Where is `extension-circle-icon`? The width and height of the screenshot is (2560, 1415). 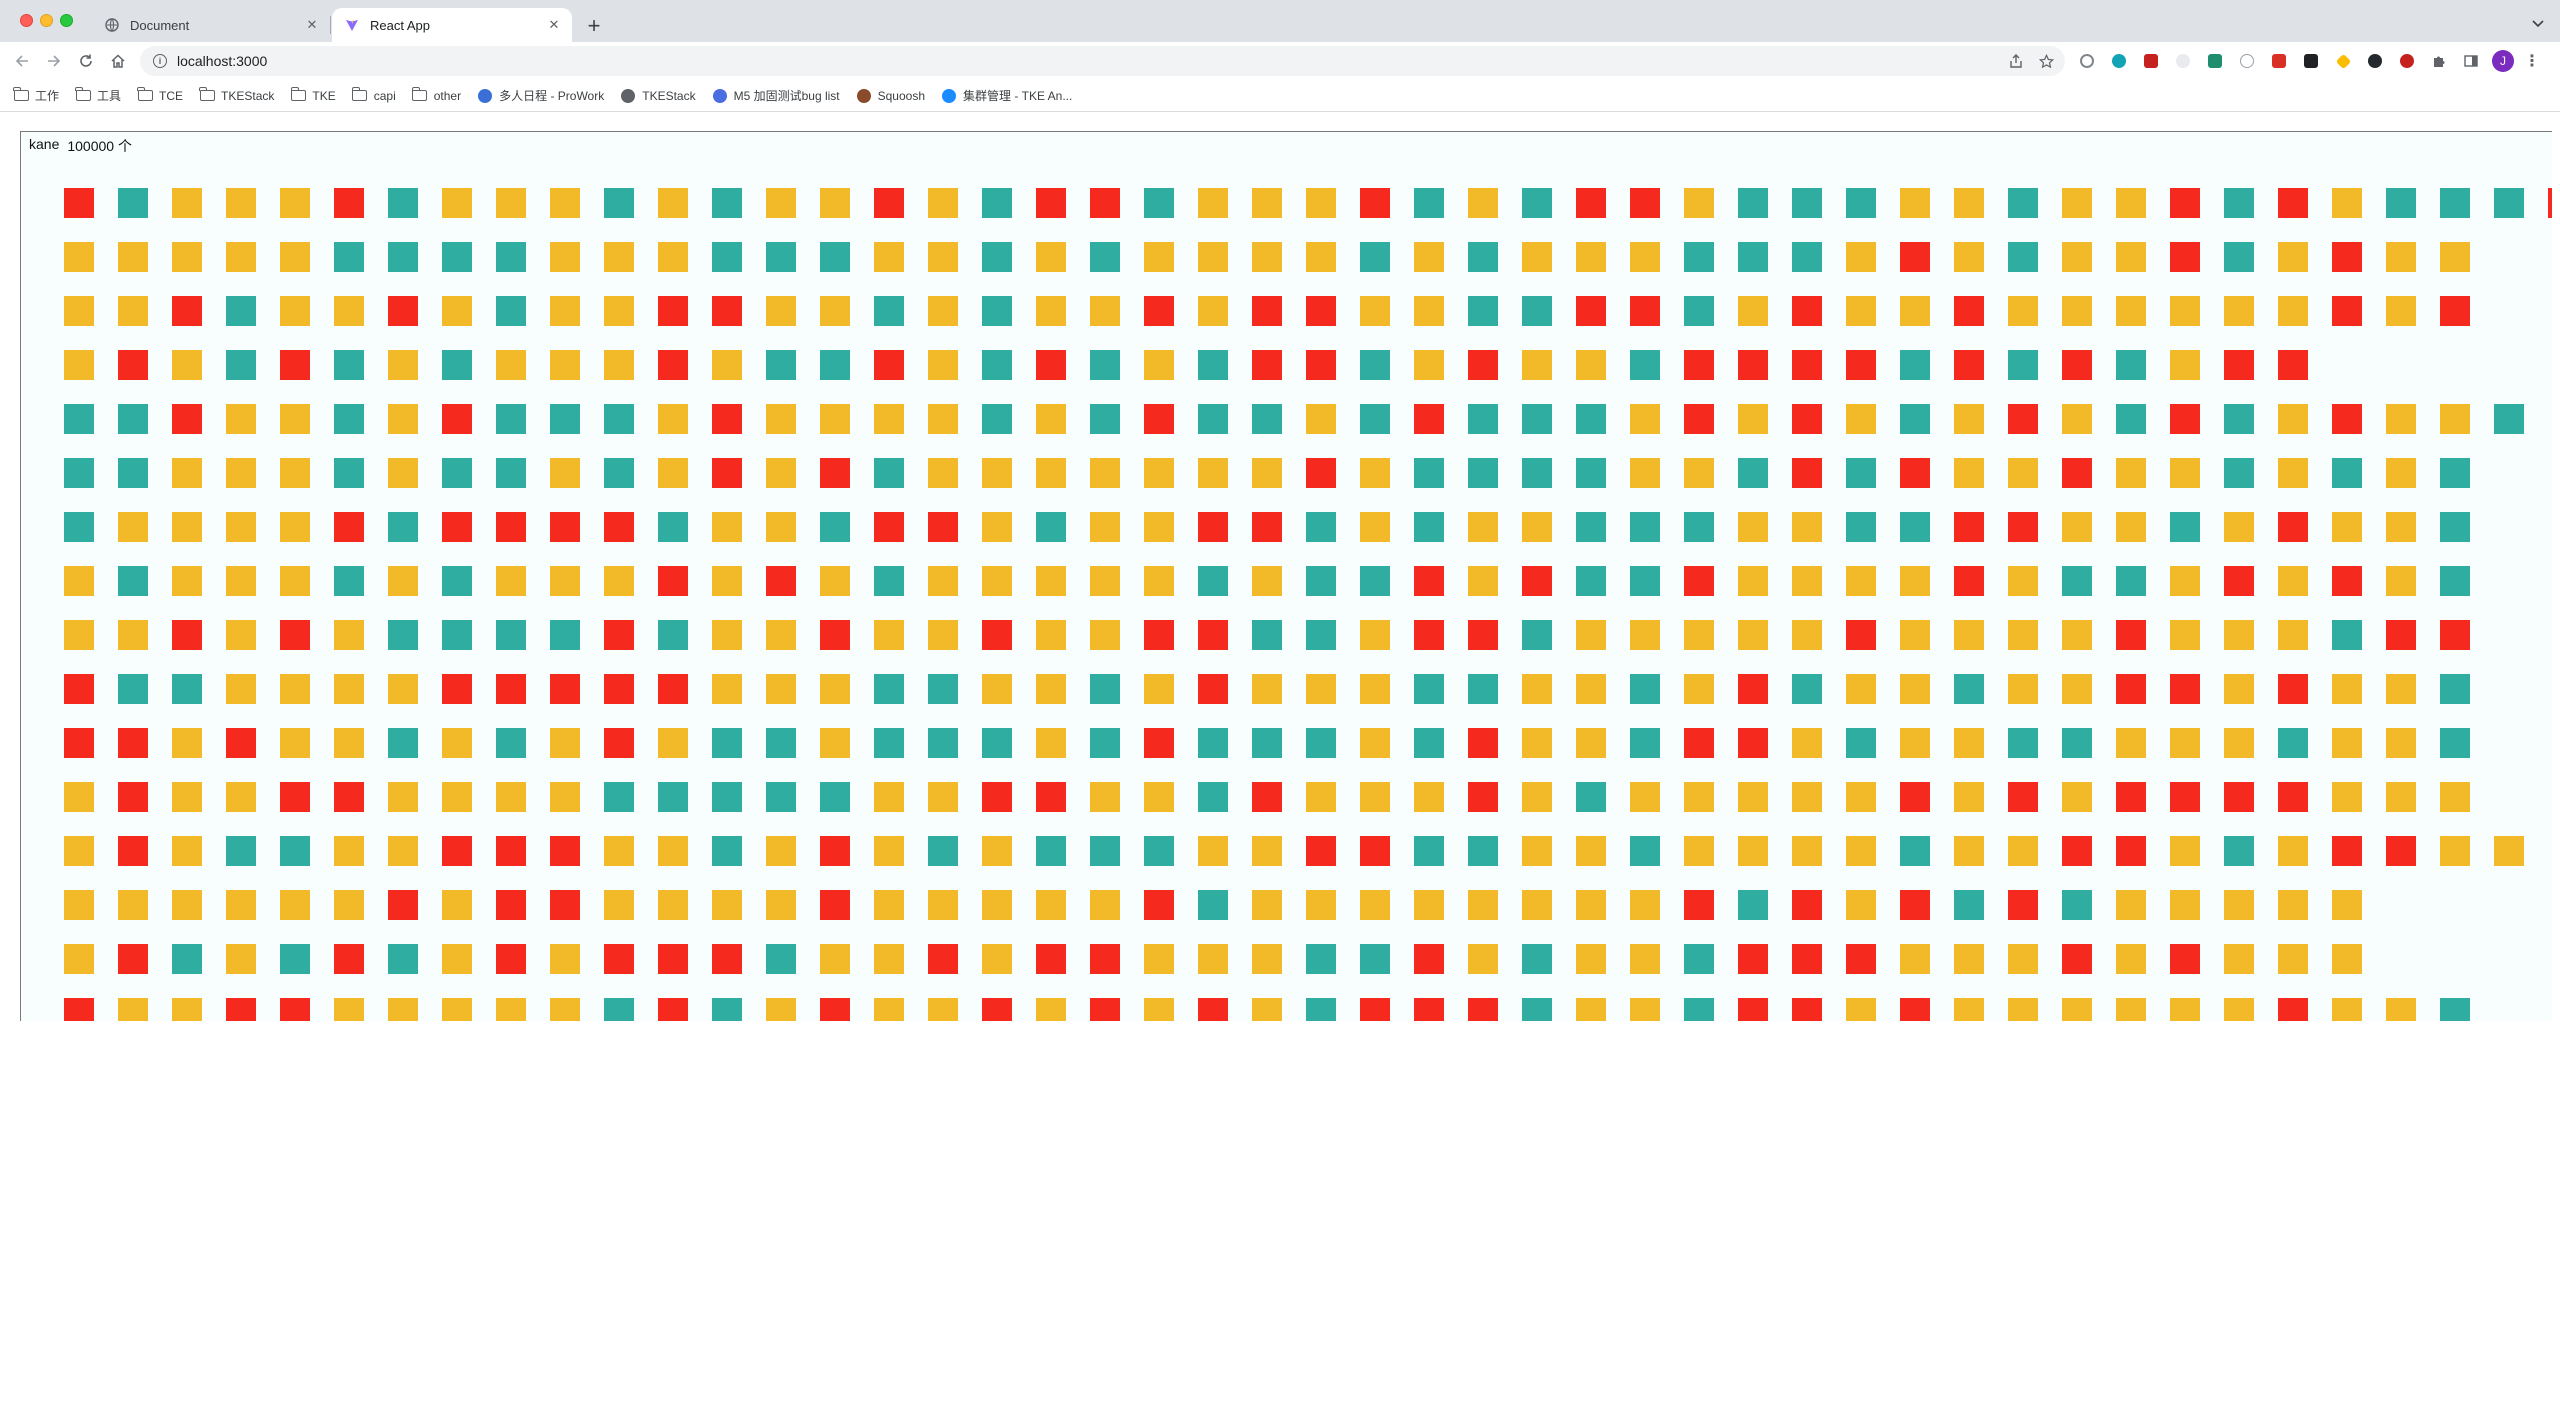 extension-circle-icon is located at coordinates (2087, 61).